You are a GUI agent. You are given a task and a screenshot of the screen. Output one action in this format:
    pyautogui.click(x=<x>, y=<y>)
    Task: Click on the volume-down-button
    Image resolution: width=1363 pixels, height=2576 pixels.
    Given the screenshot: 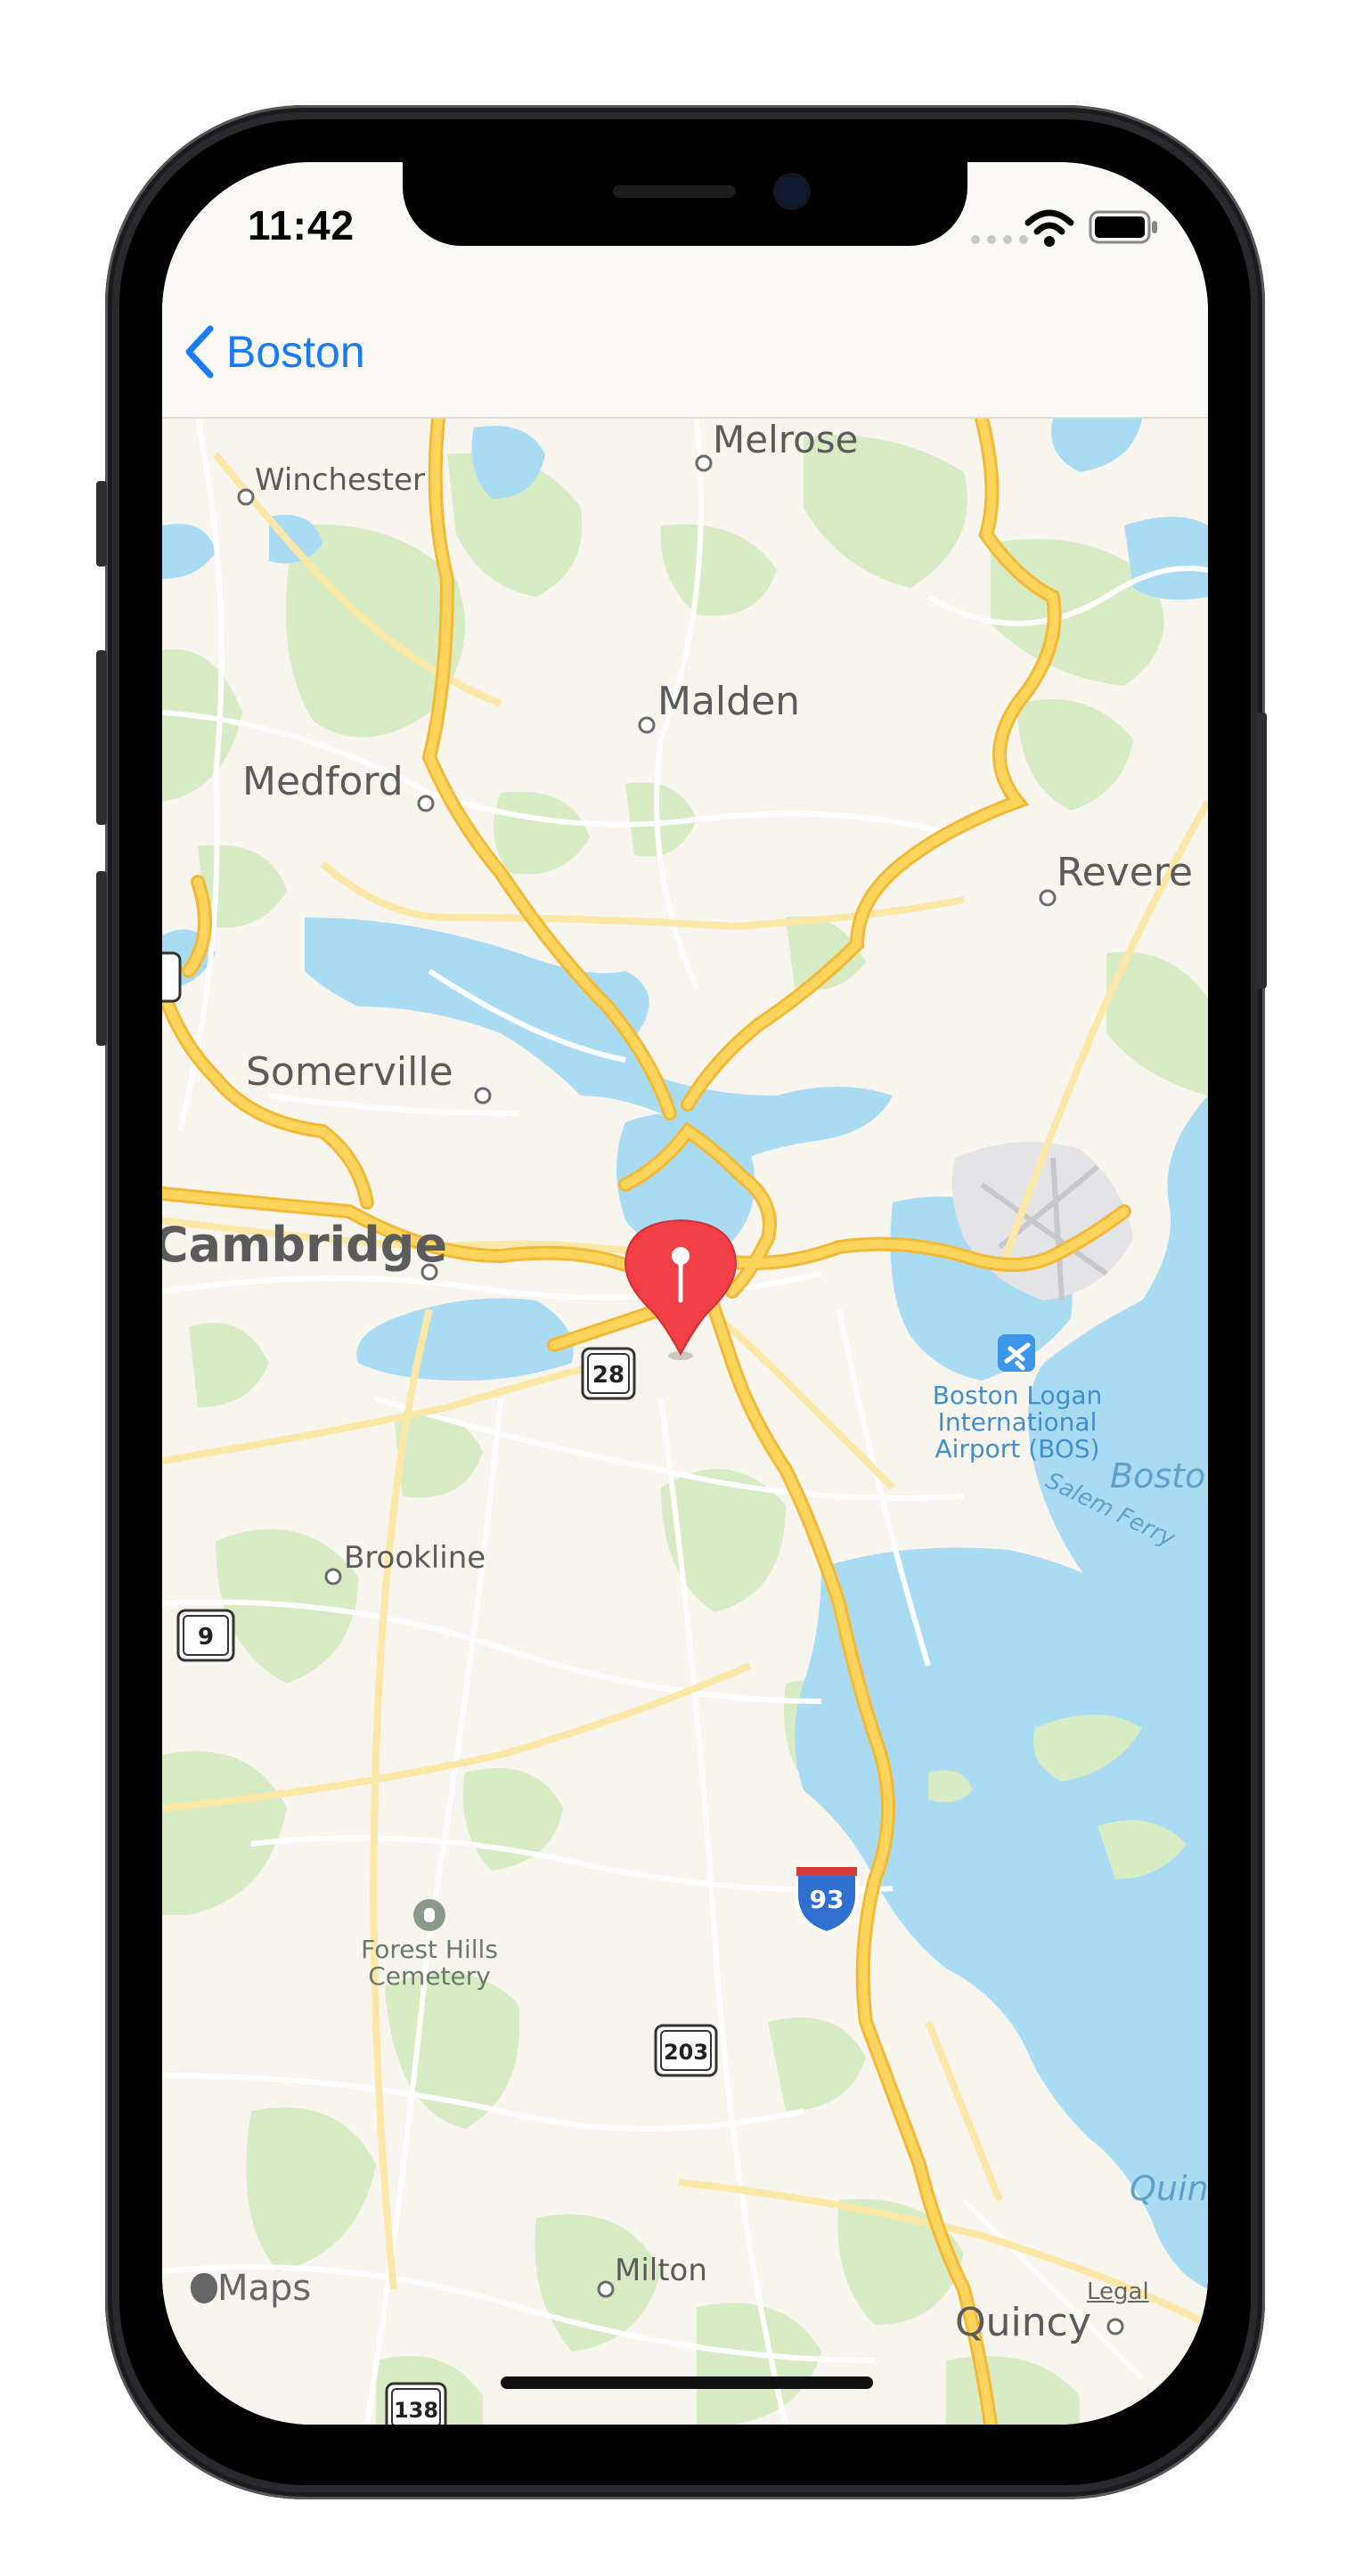 What is the action you would take?
    pyautogui.click(x=101, y=959)
    